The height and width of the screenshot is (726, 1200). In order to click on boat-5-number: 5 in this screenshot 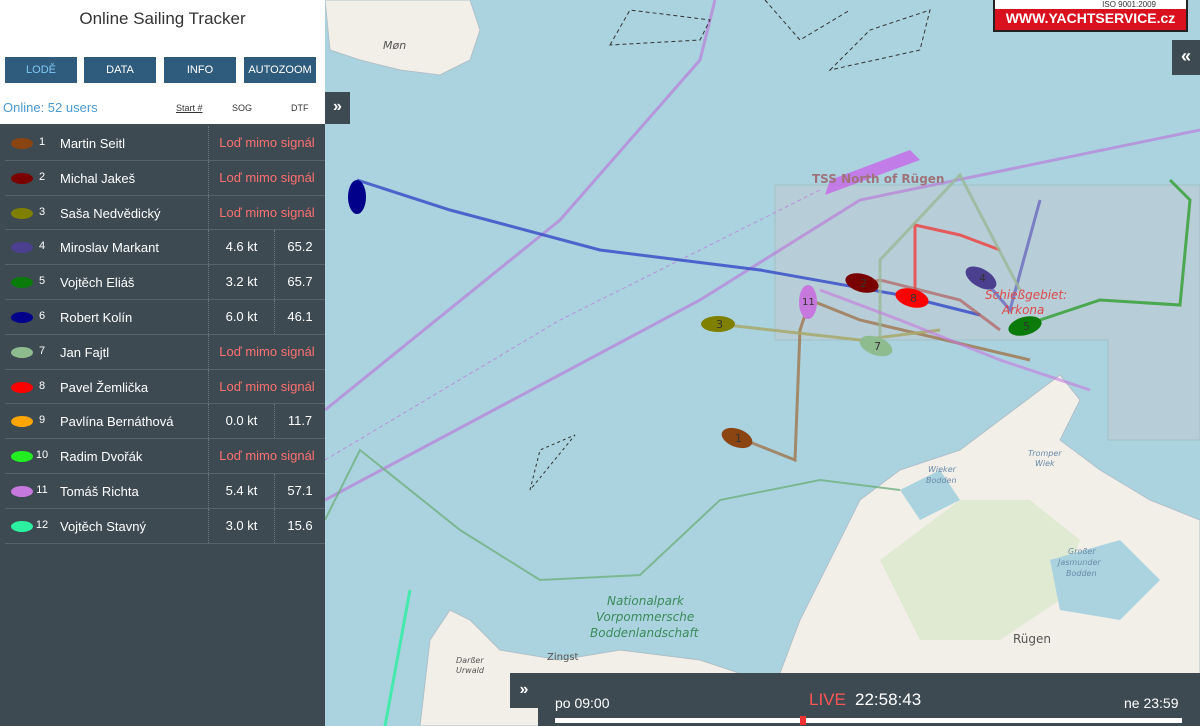, I will do `click(1026, 326)`.